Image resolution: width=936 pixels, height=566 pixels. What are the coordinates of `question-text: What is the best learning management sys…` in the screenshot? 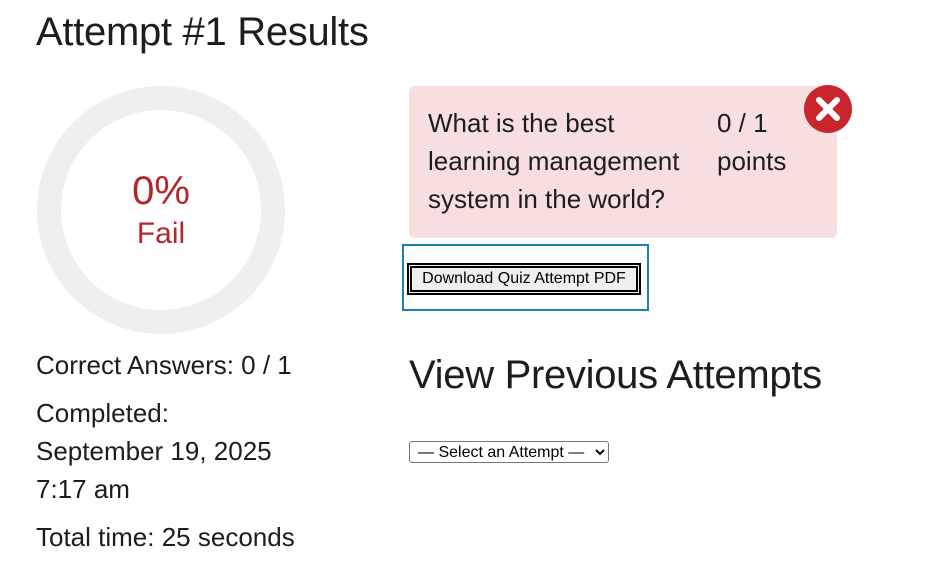 It's located at (554, 161).